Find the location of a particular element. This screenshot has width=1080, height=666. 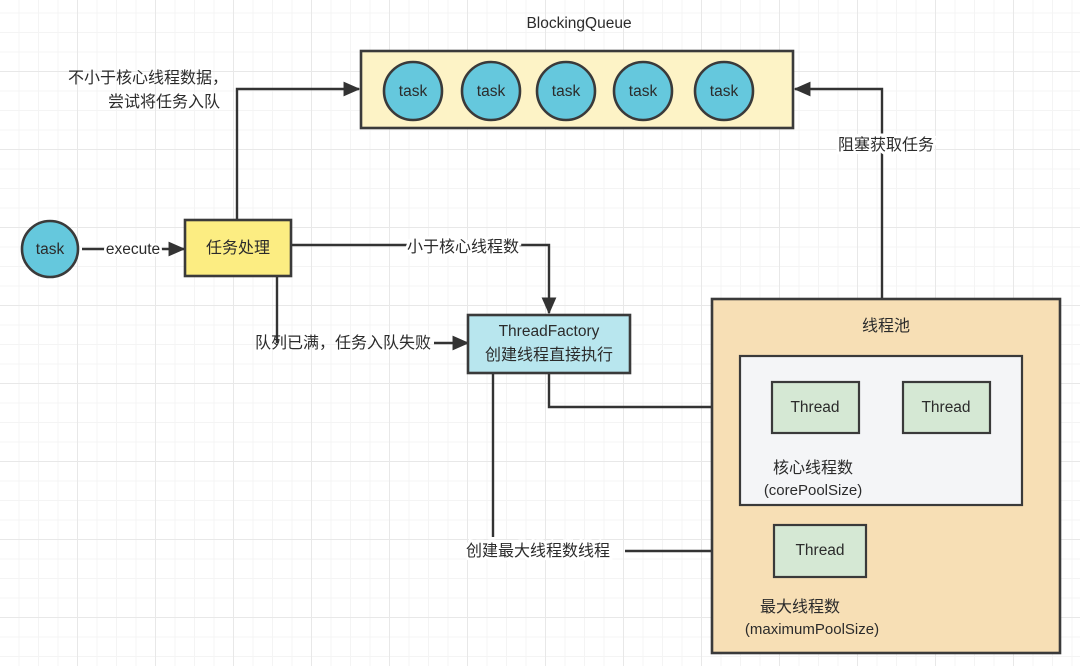

edge-pool-take-from-queue is located at coordinates (838, 190).